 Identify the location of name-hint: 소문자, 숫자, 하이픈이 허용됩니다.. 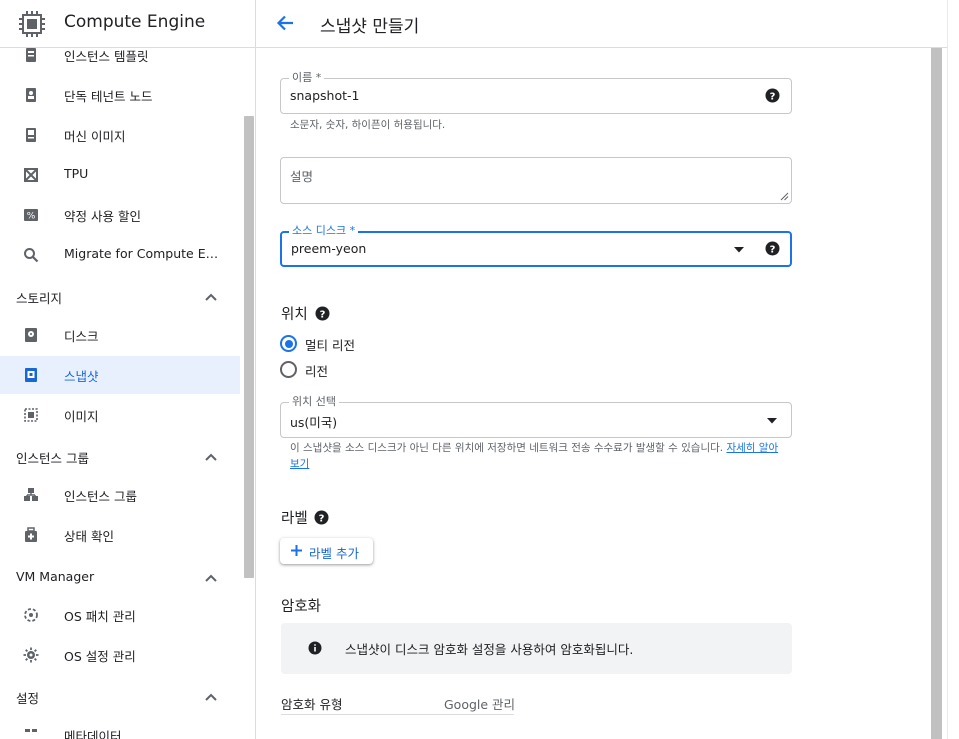
(368, 125).